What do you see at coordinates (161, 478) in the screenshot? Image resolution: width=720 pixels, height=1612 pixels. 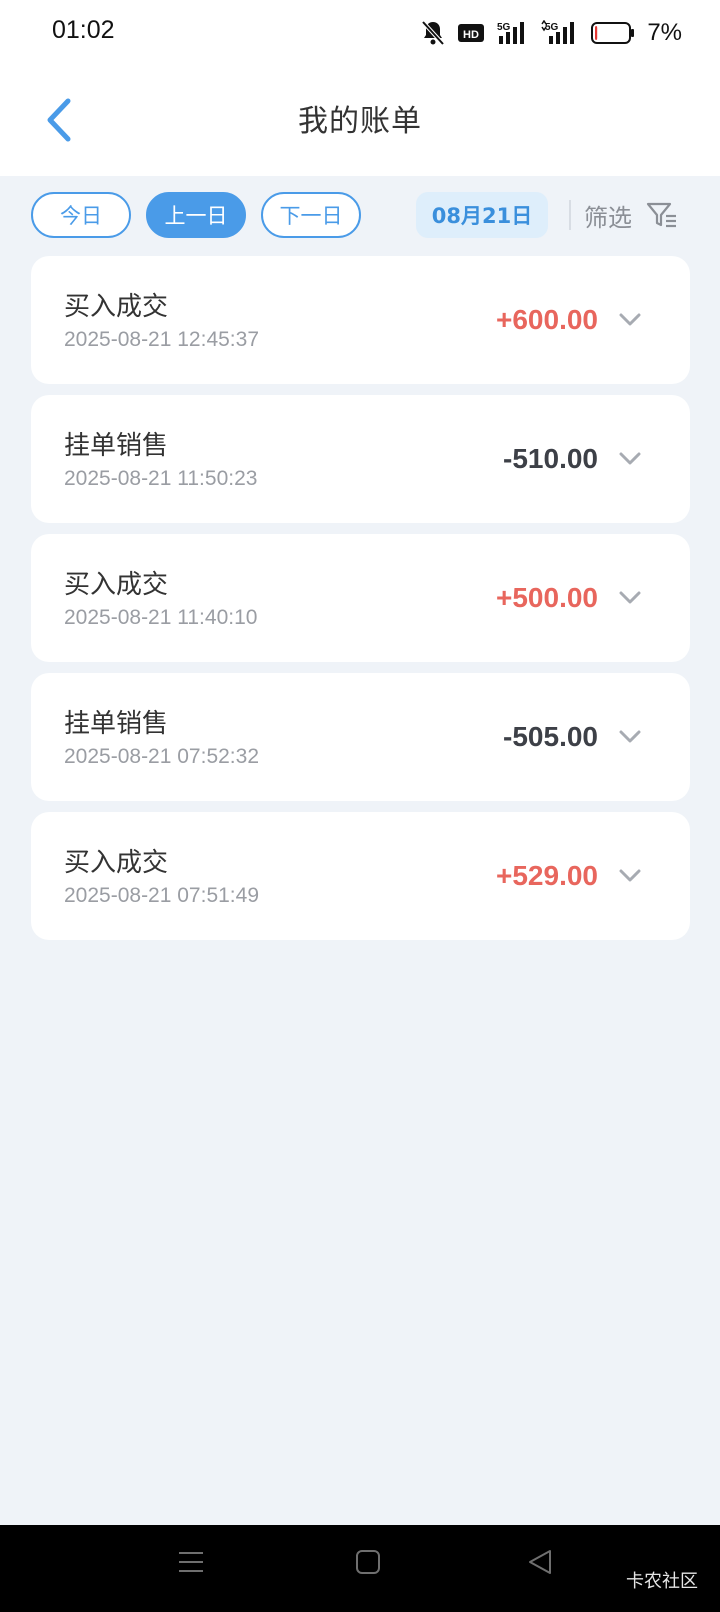 I see `transaction-time: 2025-08-21 11:50:23` at bounding box center [161, 478].